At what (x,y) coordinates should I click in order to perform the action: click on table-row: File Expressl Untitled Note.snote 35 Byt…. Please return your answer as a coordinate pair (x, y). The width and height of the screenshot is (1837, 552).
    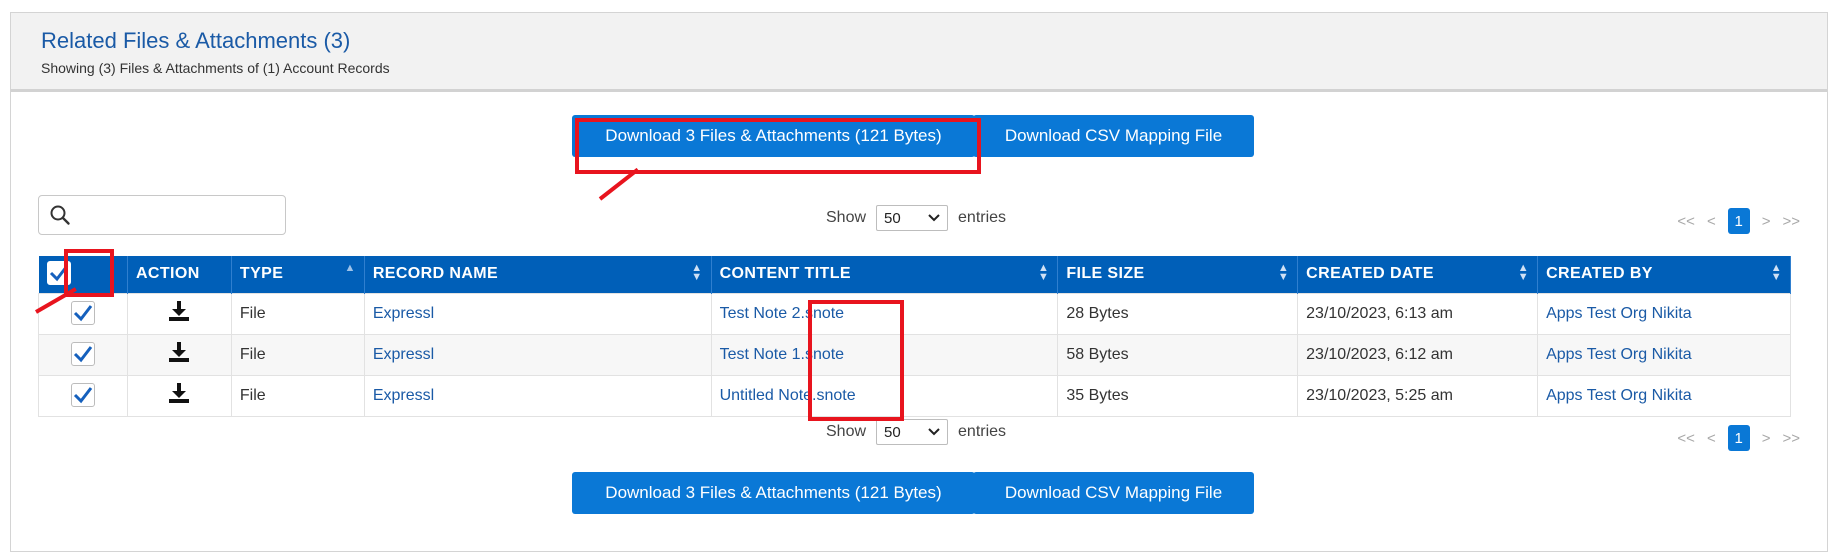
    Looking at the image, I should click on (914, 395).